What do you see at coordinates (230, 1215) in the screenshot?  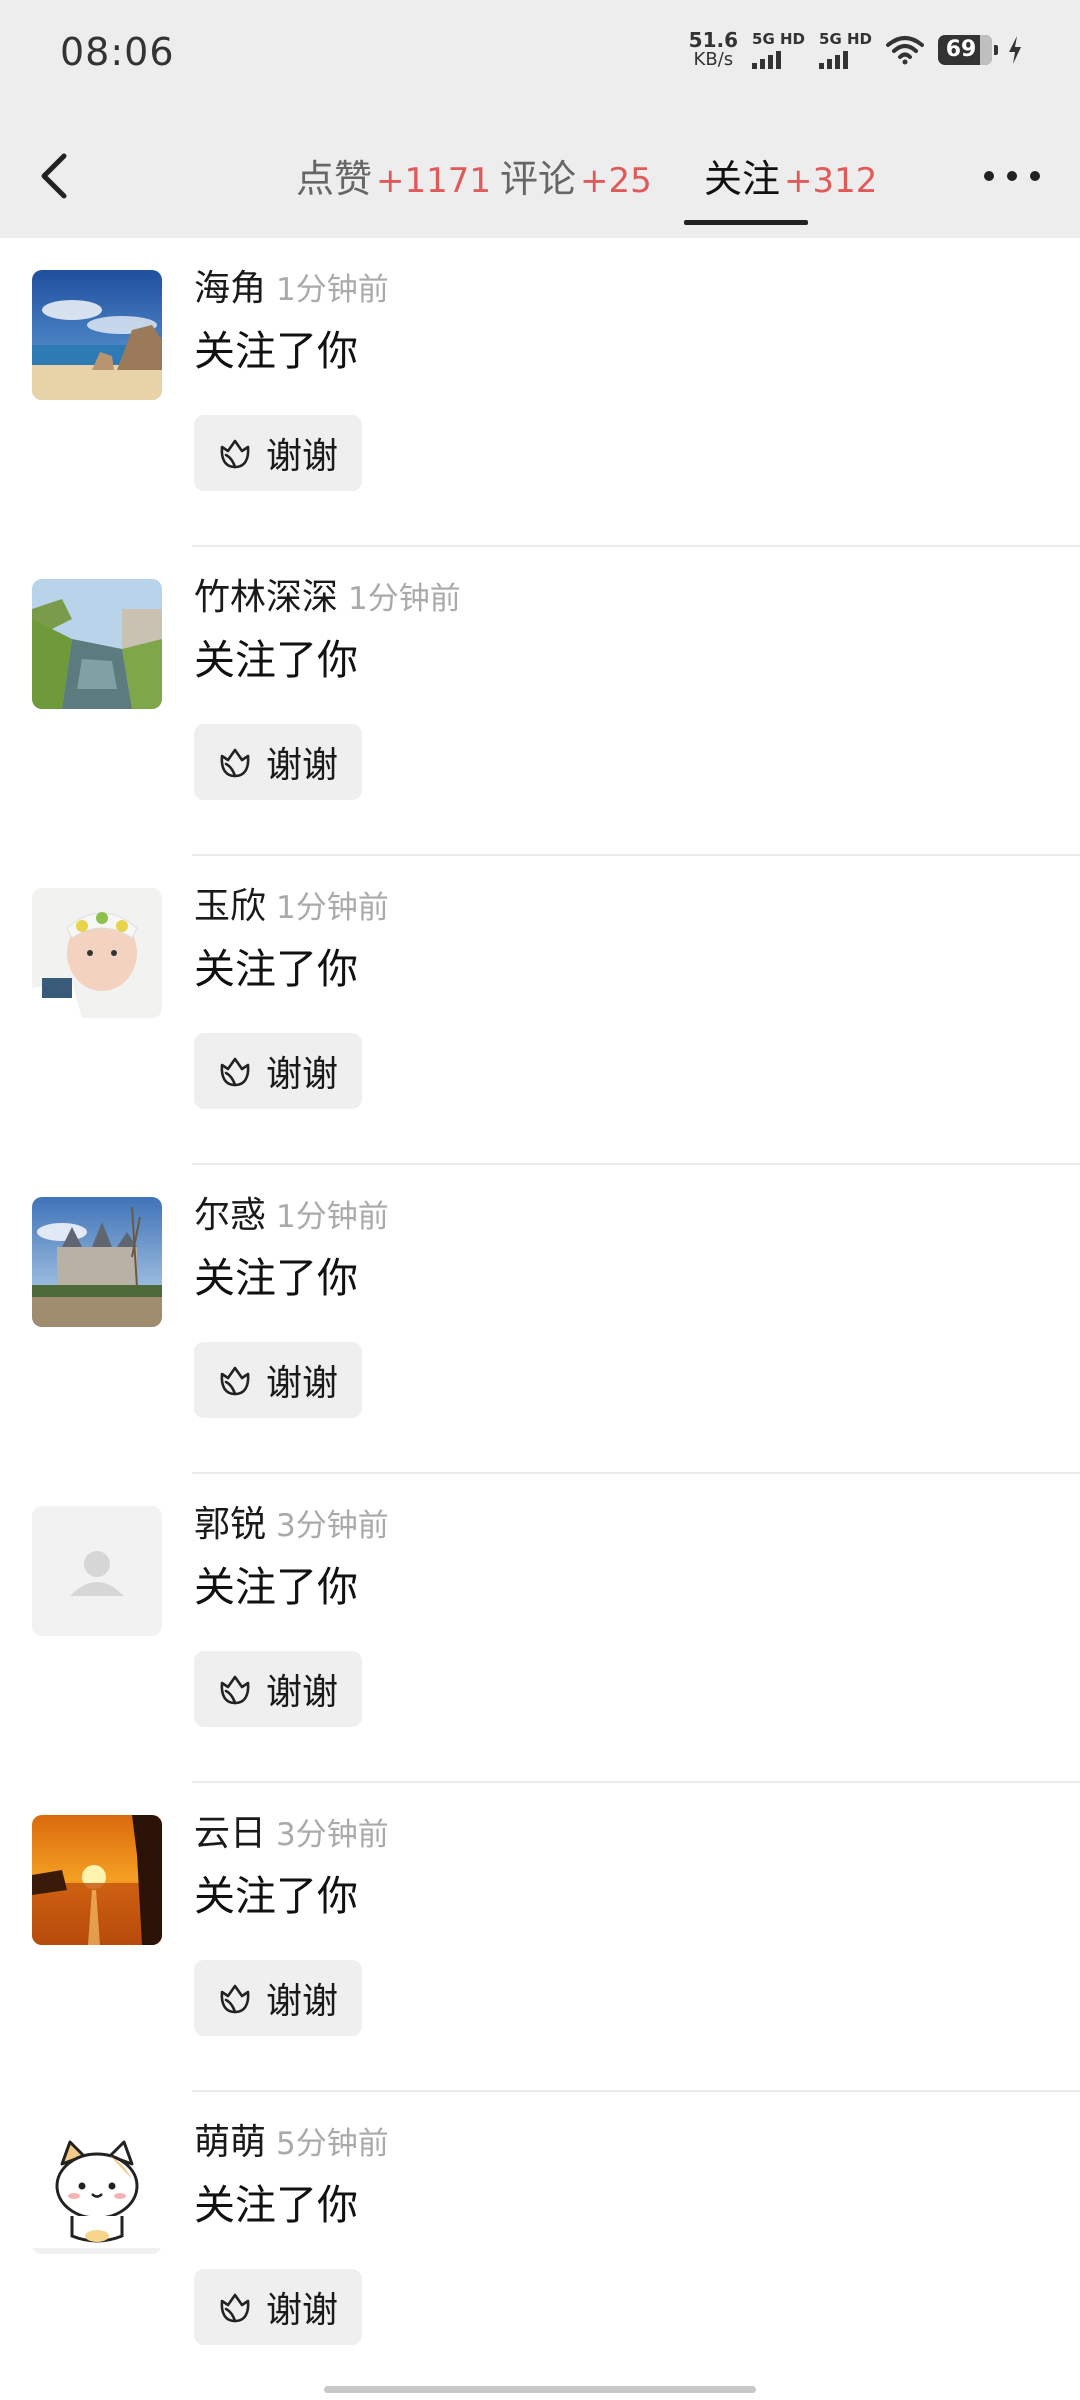 I see `user-name: 尔惑` at bounding box center [230, 1215].